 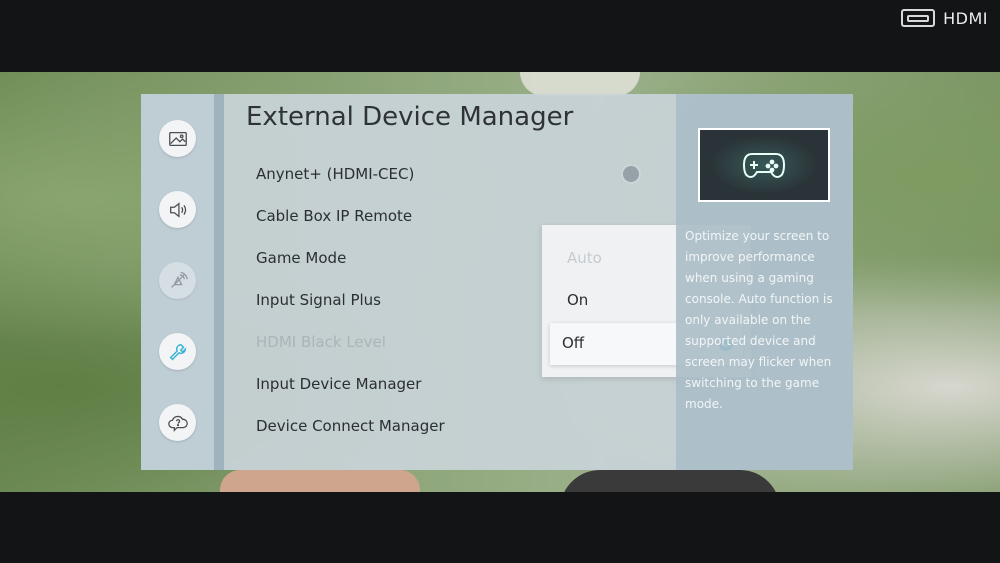 What do you see at coordinates (334, 216) in the screenshot?
I see `menu-item-cable-box-ip-remote: Cable Box IP Remote` at bounding box center [334, 216].